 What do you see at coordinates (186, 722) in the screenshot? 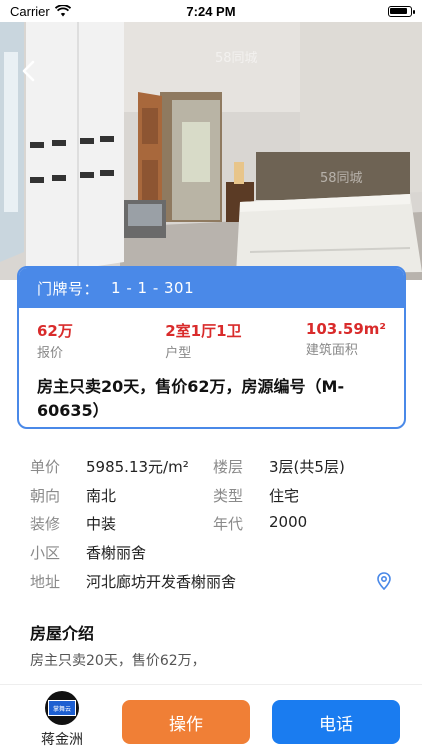
I see `operate-button: 操作` at bounding box center [186, 722].